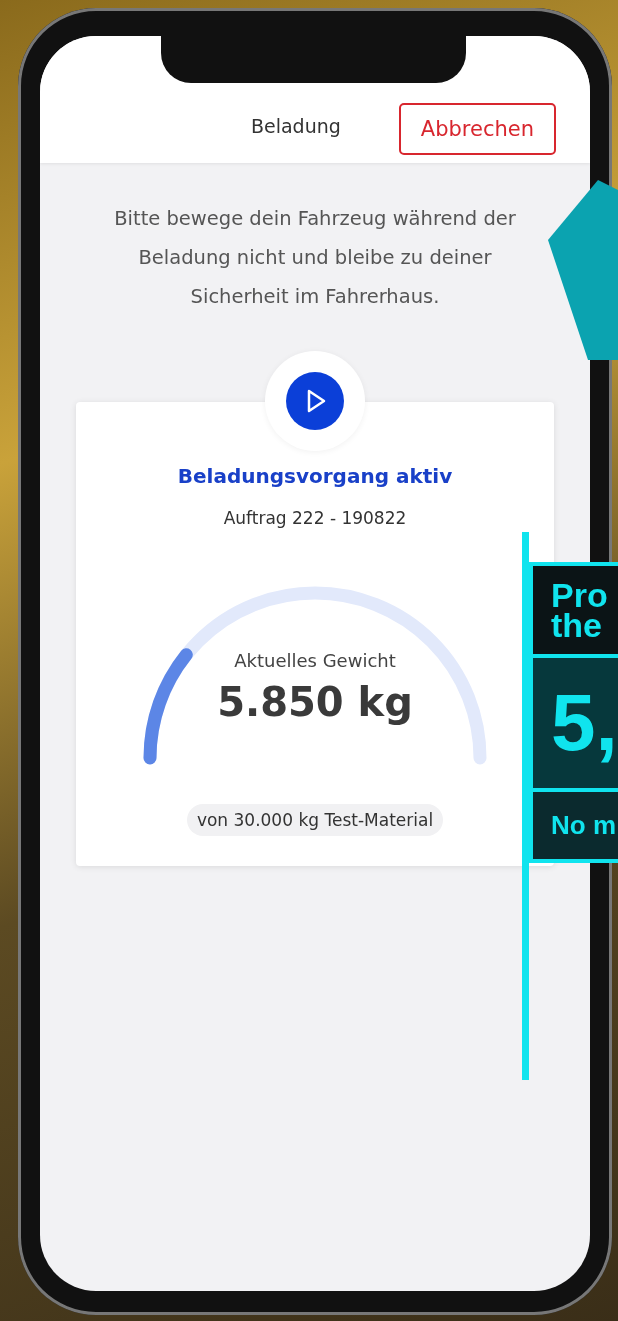  I want to click on promo-headline: the, so click(576, 625).